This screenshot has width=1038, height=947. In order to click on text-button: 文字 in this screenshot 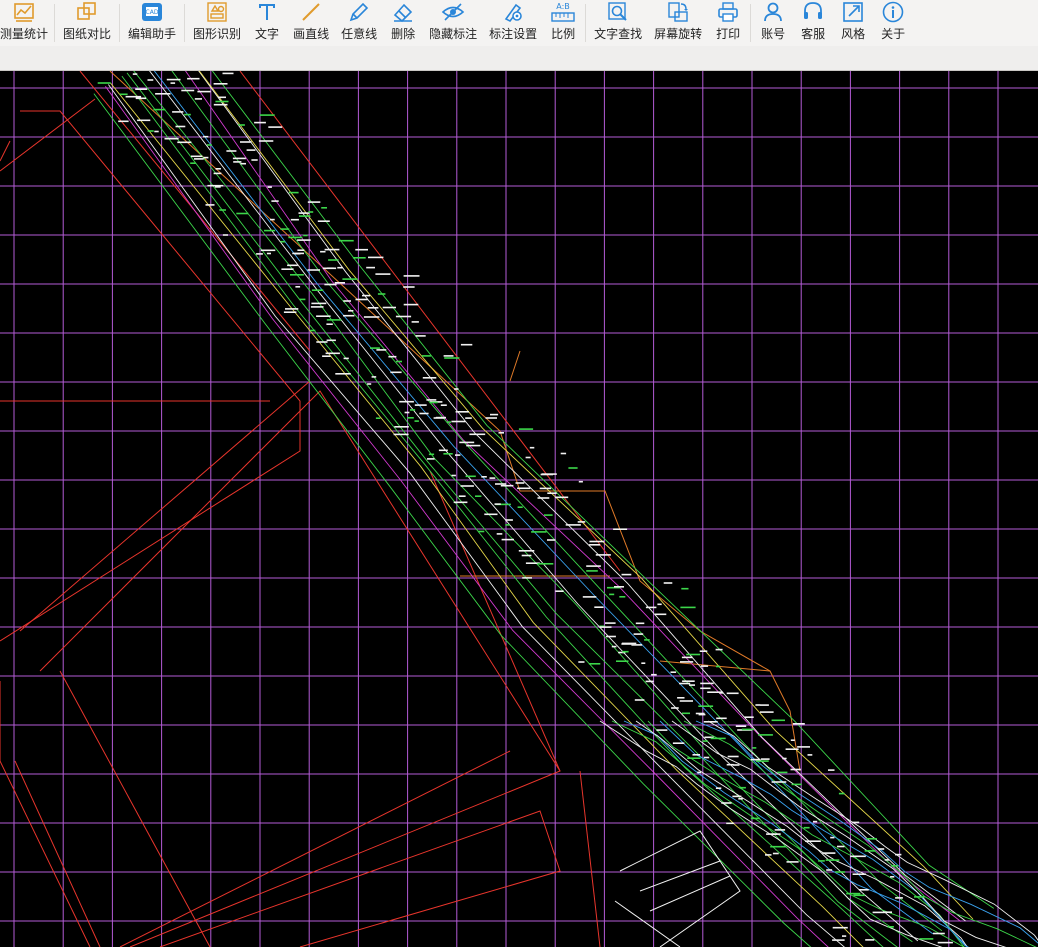, I will do `click(267, 23)`.